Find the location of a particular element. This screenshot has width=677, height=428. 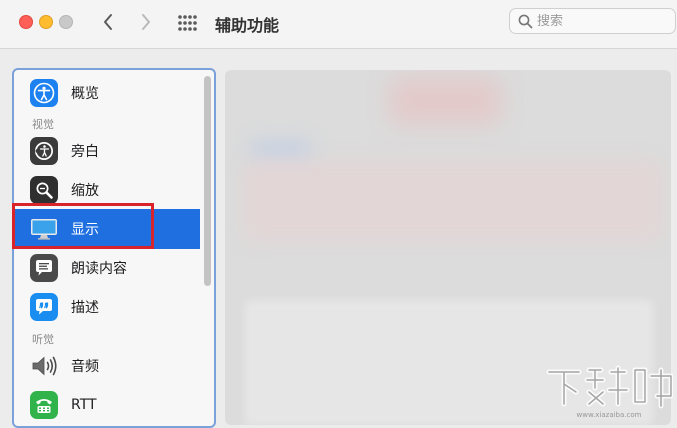

speaker-icon is located at coordinates (44, 366).